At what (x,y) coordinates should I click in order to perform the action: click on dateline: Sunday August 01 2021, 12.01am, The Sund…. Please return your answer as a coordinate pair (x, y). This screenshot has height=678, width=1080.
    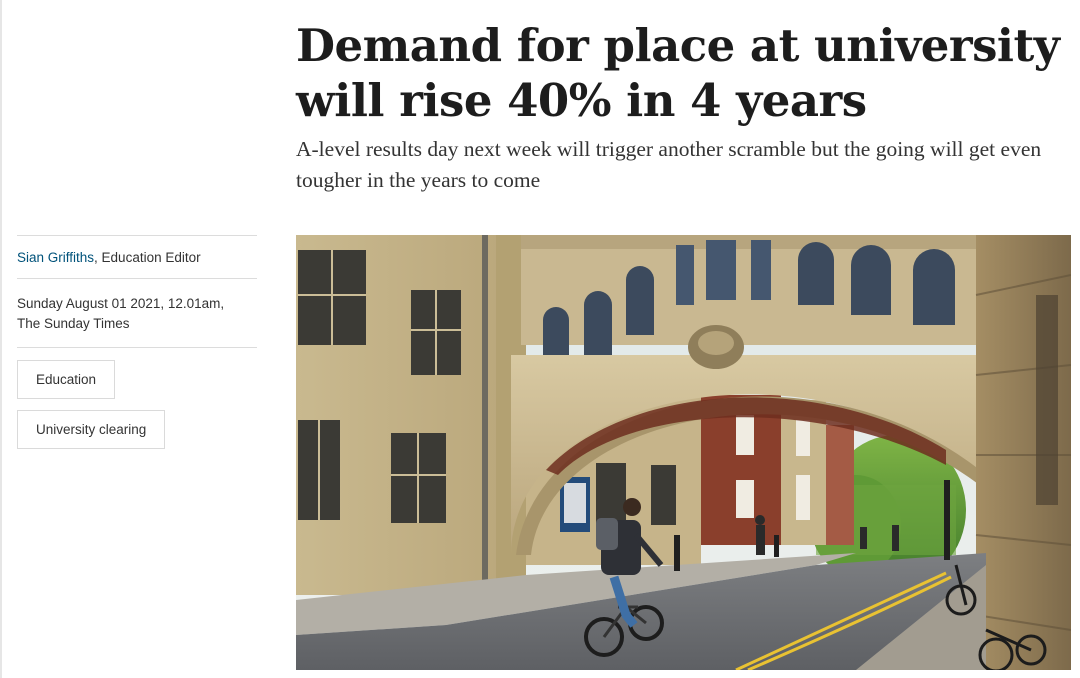
    Looking at the image, I should click on (137, 313).